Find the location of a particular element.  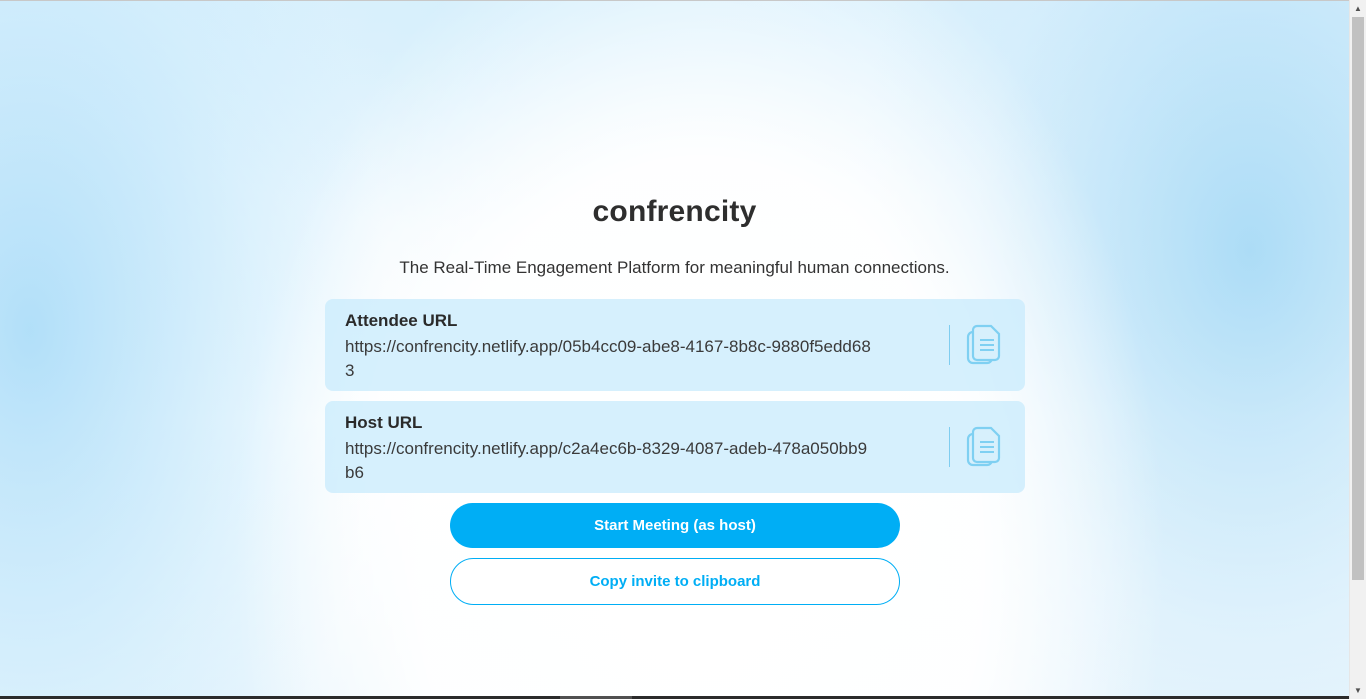

app-title: confrencity is located at coordinates (674, 211).